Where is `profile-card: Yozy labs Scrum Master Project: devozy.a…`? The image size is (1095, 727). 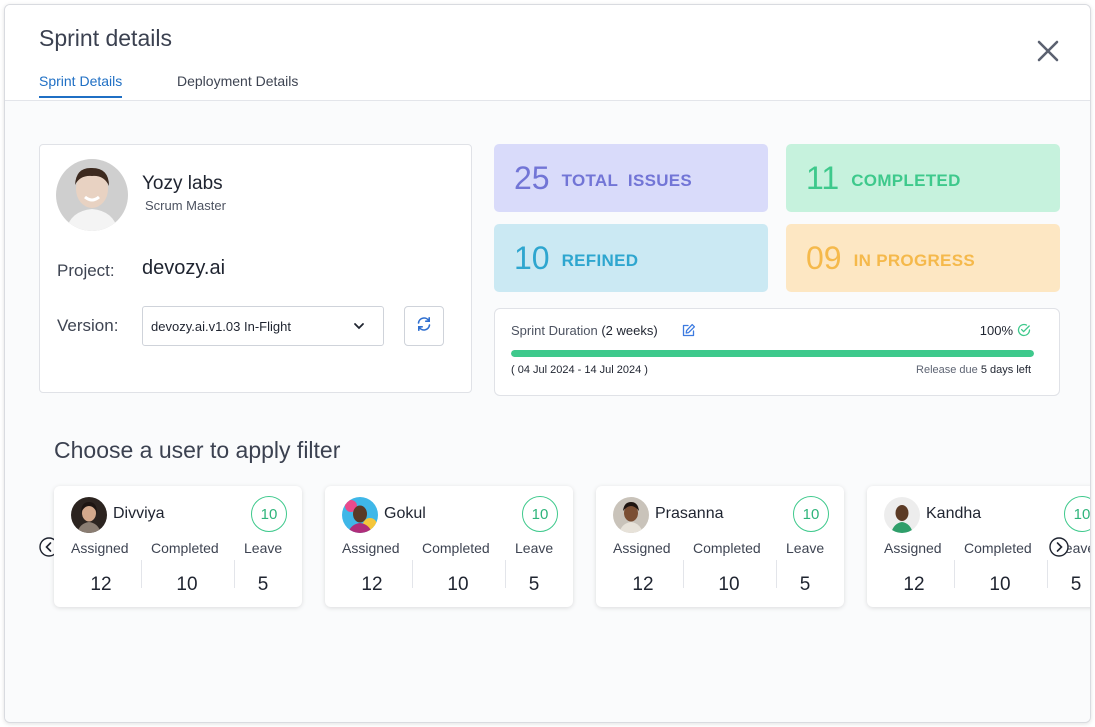
profile-card: Yozy labs Scrum Master Project: devozy.a… is located at coordinates (255, 268).